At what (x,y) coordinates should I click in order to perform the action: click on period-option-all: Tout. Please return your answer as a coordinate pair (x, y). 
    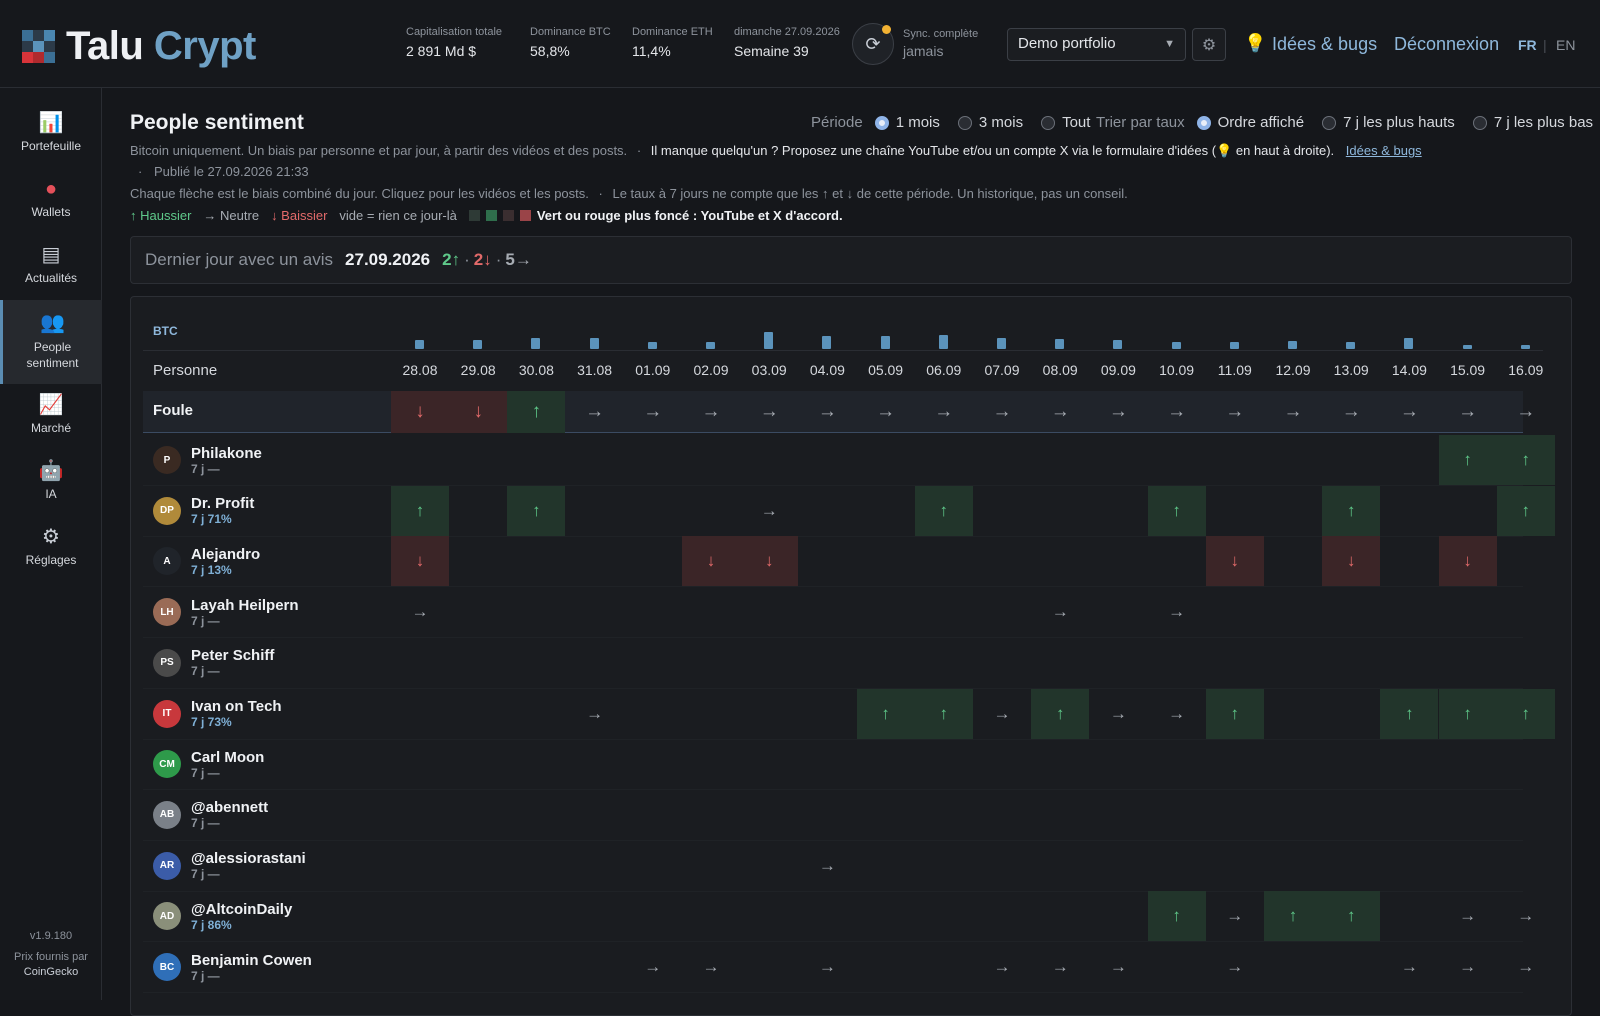
    Looking at the image, I should click on (1065, 122).